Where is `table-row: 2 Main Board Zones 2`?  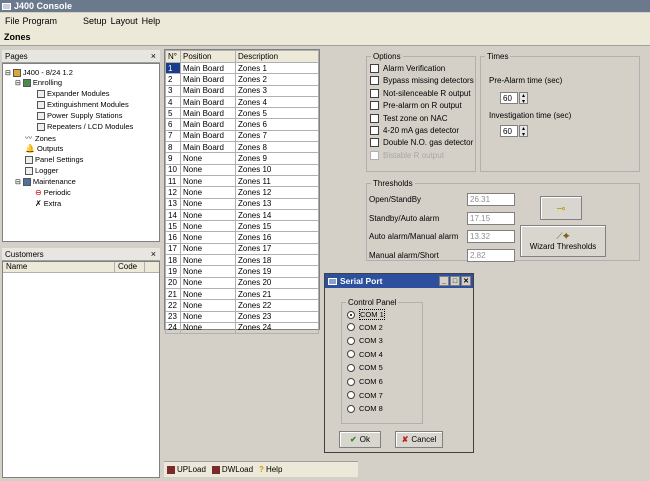 table-row: 2 Main Board Zones 2 is located at coordinates (242, 79).